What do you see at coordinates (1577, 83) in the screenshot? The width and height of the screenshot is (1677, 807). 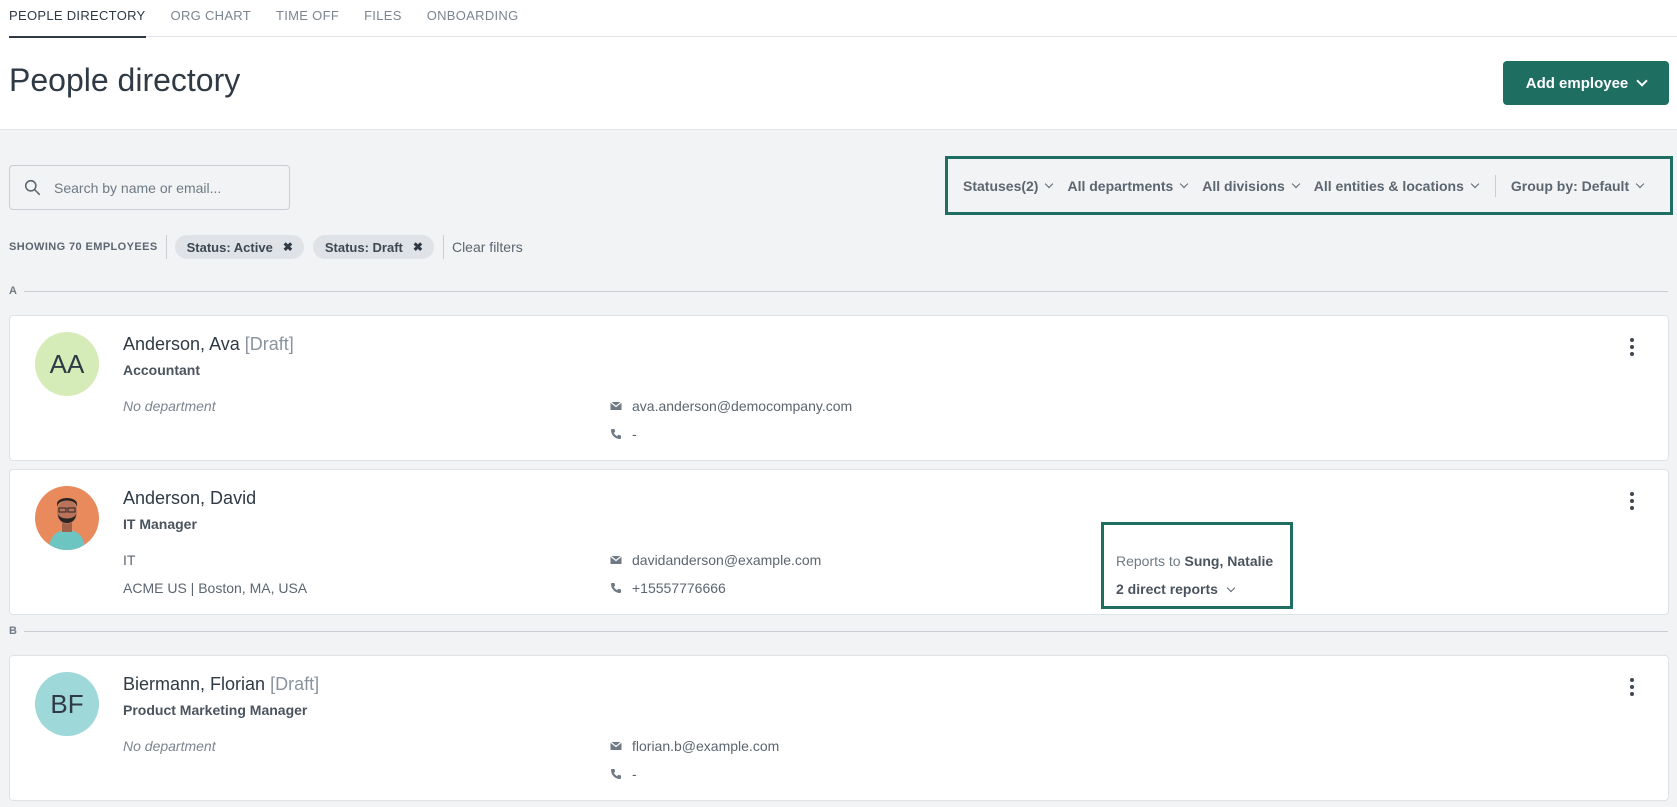 I see `add-employee-label: Add employee` at bounding box center [1577, 83].